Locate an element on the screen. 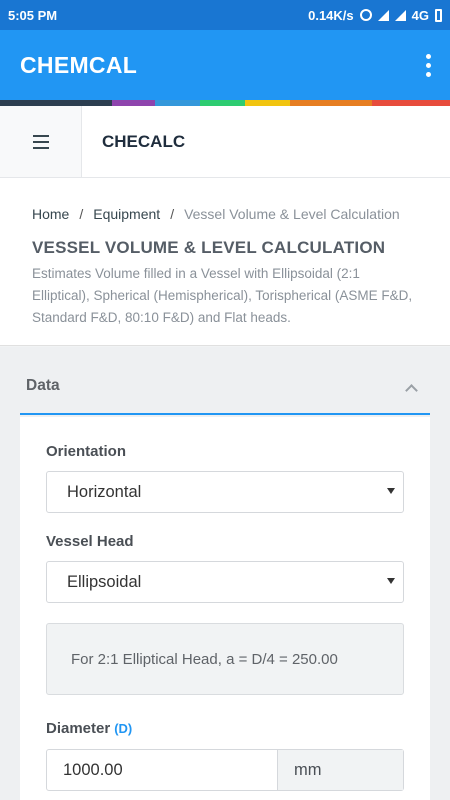 This screenshot has height=800, width=450. alarm-icon is located at coordinates (365, 15).